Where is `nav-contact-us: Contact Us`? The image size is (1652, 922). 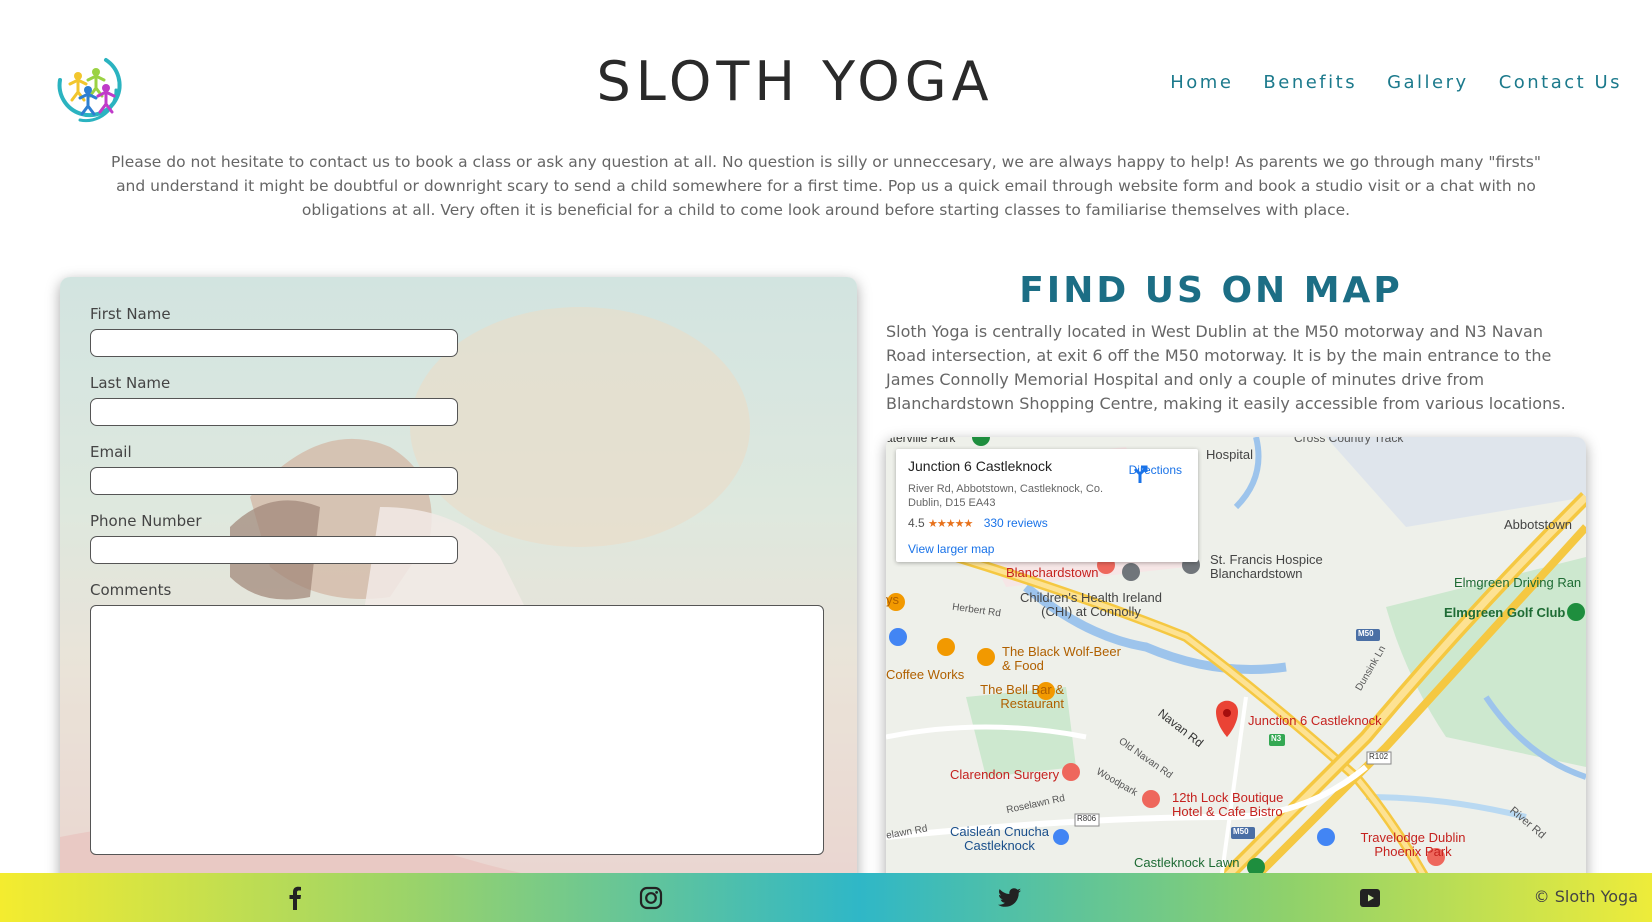
nav-contact-us: Contact Us is located at coordinates (1560, 82).